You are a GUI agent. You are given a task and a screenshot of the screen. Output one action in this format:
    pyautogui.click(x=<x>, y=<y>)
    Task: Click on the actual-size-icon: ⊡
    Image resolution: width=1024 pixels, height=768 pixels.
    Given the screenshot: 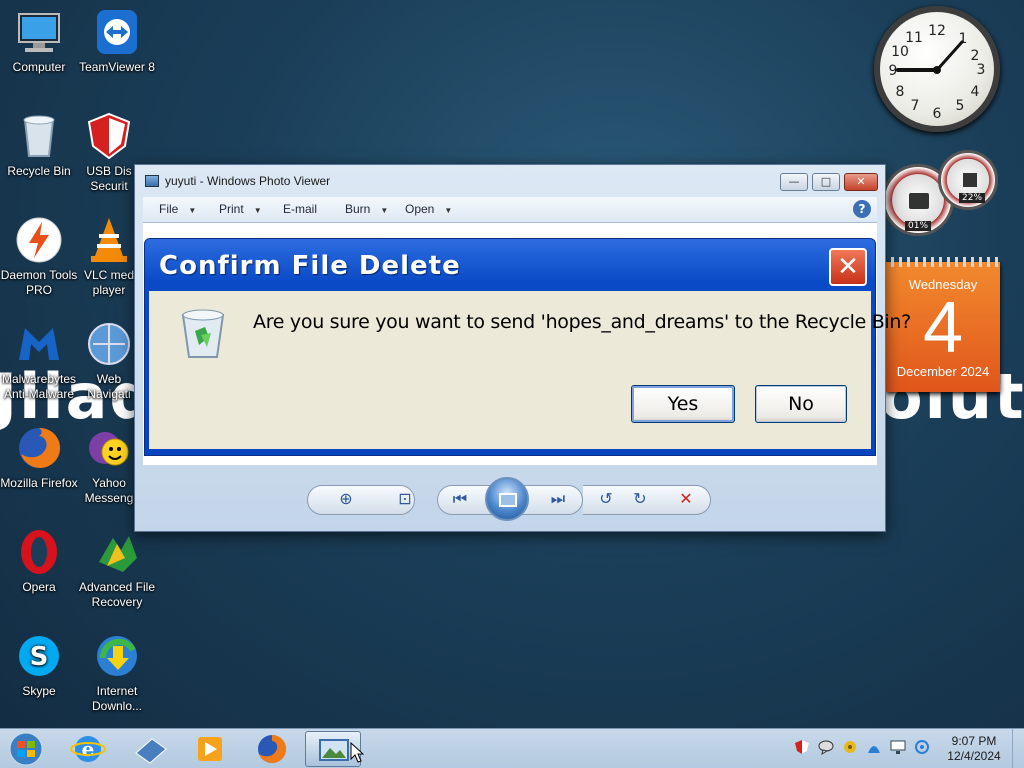 What is the action you would take?
    pyautogui.click(x=405, y=498)
    